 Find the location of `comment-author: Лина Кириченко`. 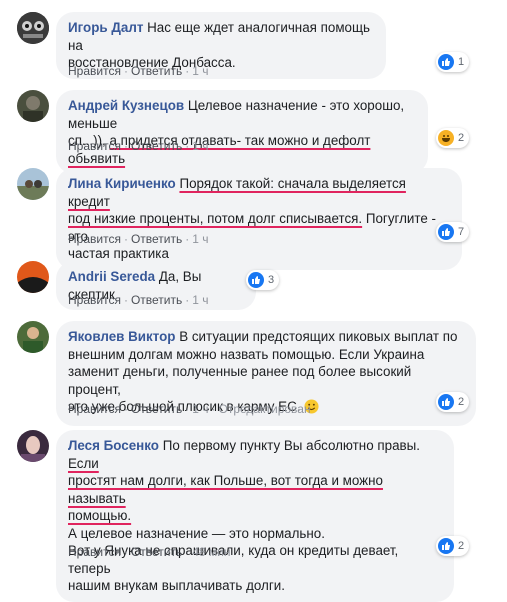

comment-author: Лина Кириченко is located at coordinates (122, 183).